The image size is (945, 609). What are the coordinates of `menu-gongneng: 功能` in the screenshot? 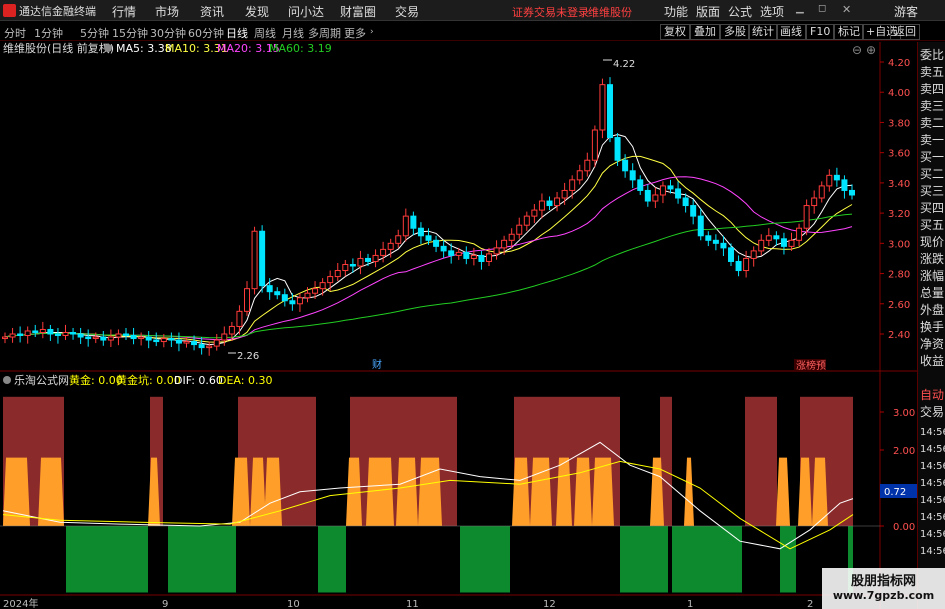 It's located at (676, 11).